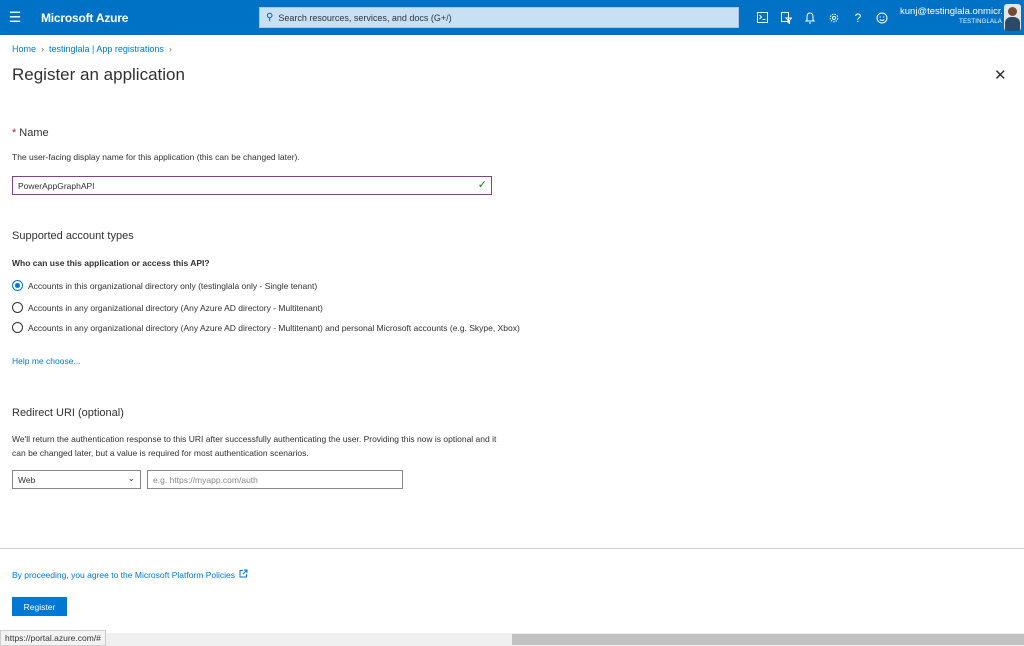 This screenshot has width=1024, height=646. I want to click on help-icon: ?, so click(858, 17).